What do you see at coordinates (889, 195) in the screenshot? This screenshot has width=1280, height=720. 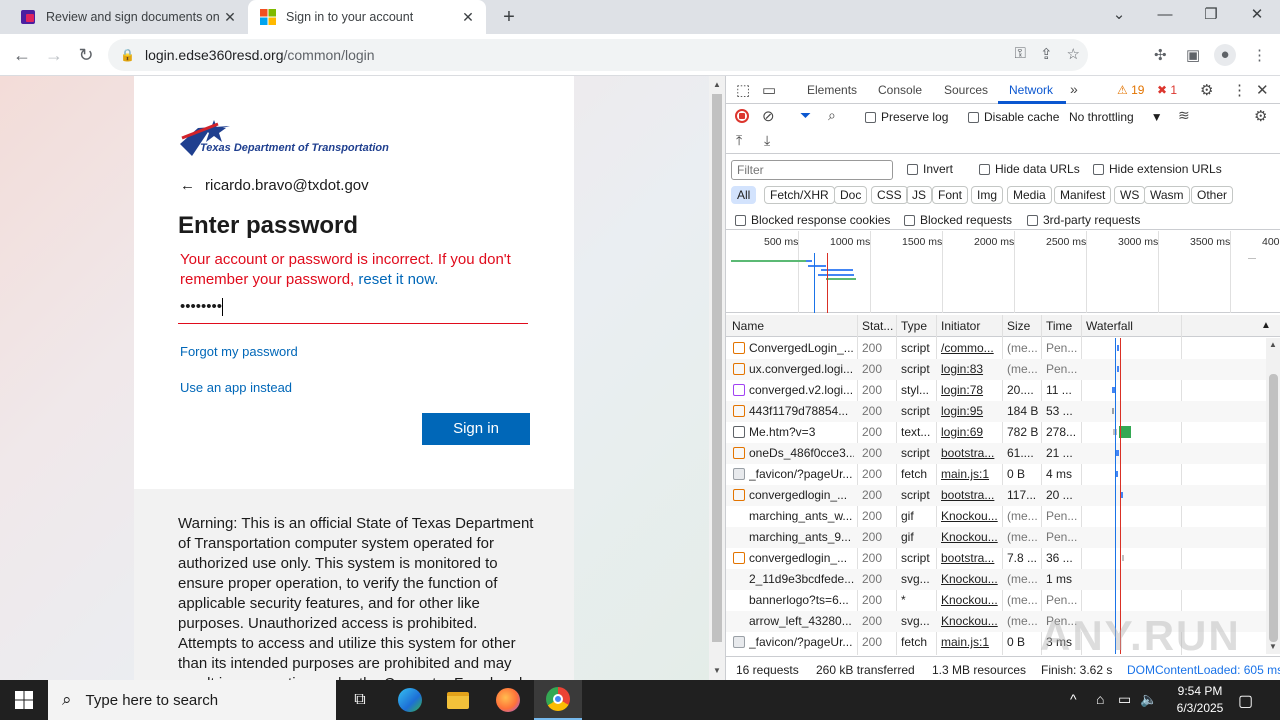 I see `type-filter-css: CSS` at bounding box center [889, 195].